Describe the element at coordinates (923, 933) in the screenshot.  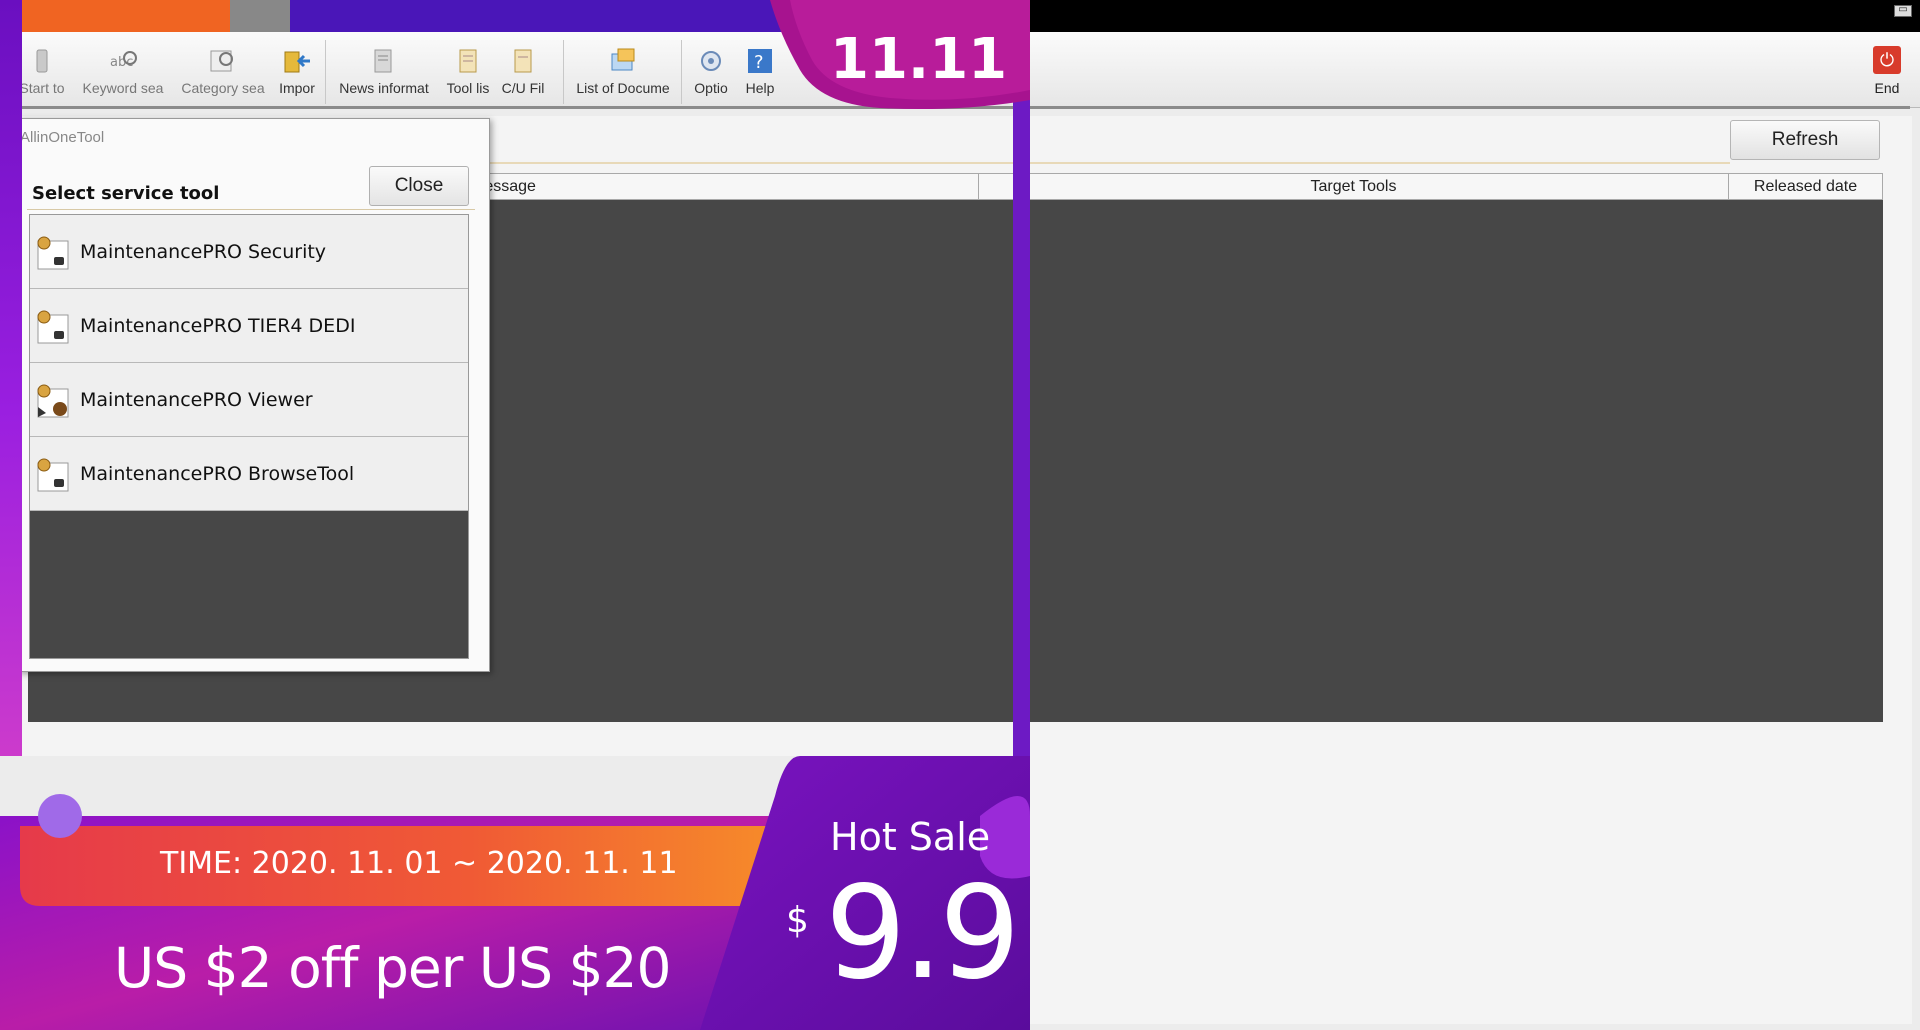
I see `promo-price: 9.9` at that location.